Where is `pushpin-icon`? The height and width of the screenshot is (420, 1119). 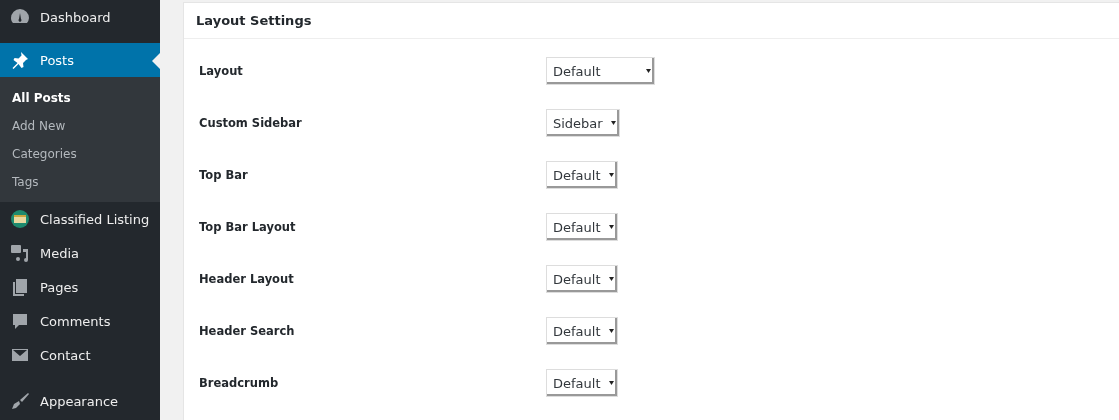 pushpin-icon is located at coordinates (20, 60).